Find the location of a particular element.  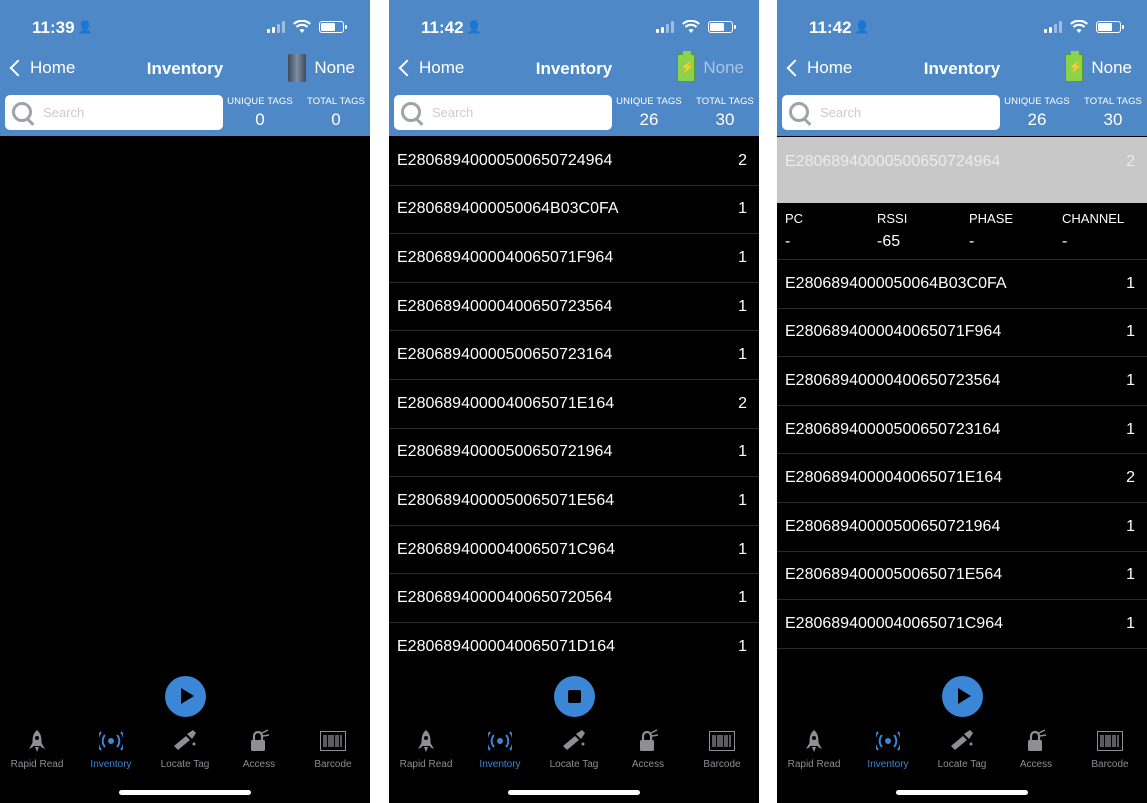

selected-tag-row: E28068940000500650724964 2 is located at coordinates (962, 170).